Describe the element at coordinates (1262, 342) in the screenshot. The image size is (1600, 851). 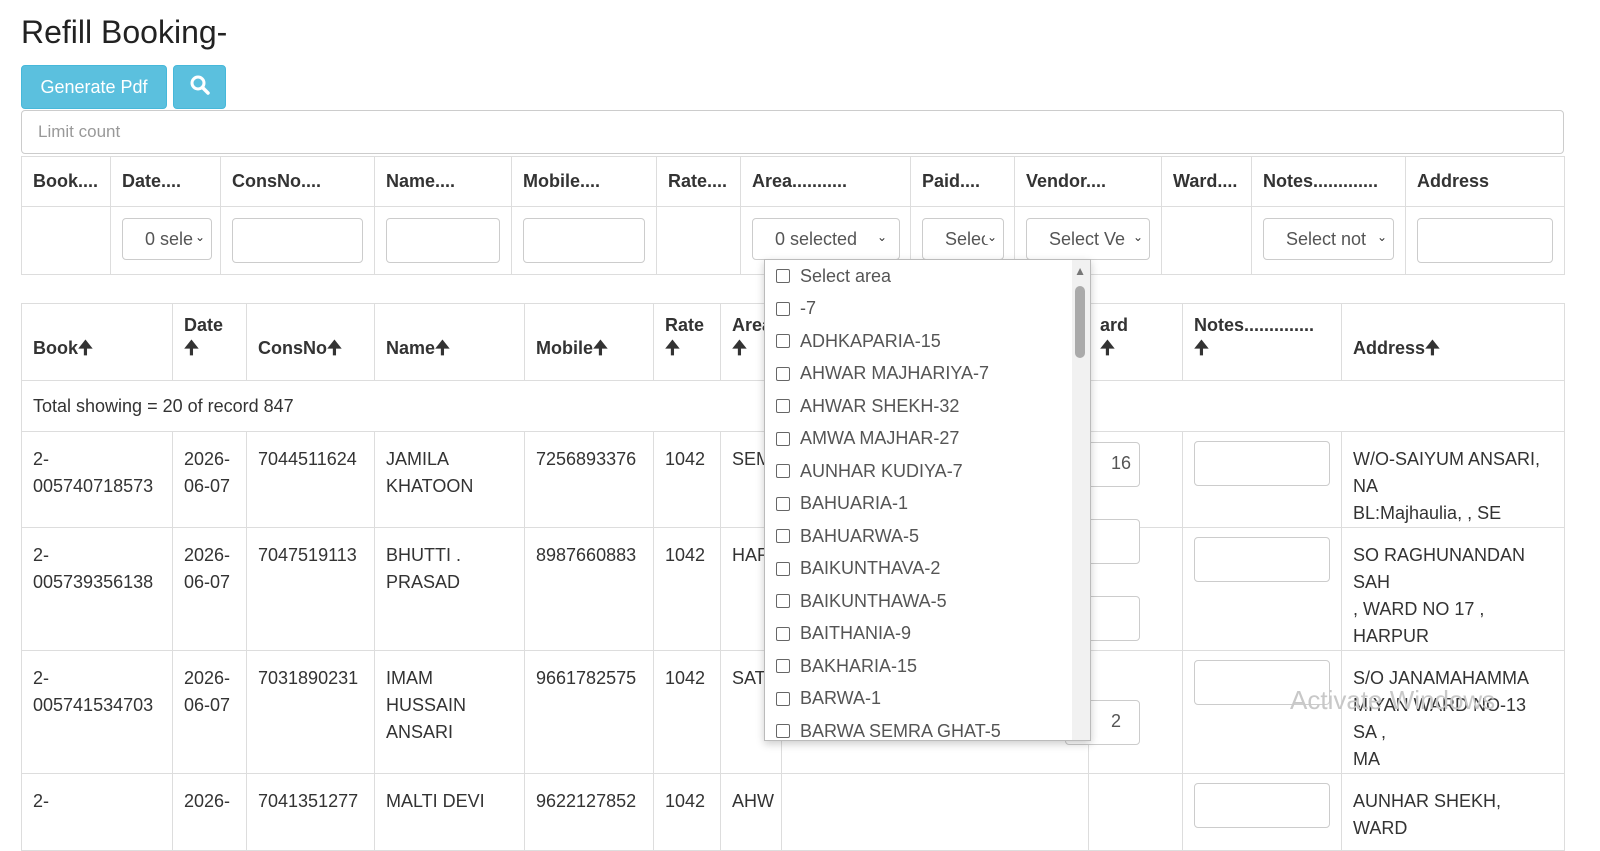
I see `column-header-notes: Notes.............. 🠉` at that location.